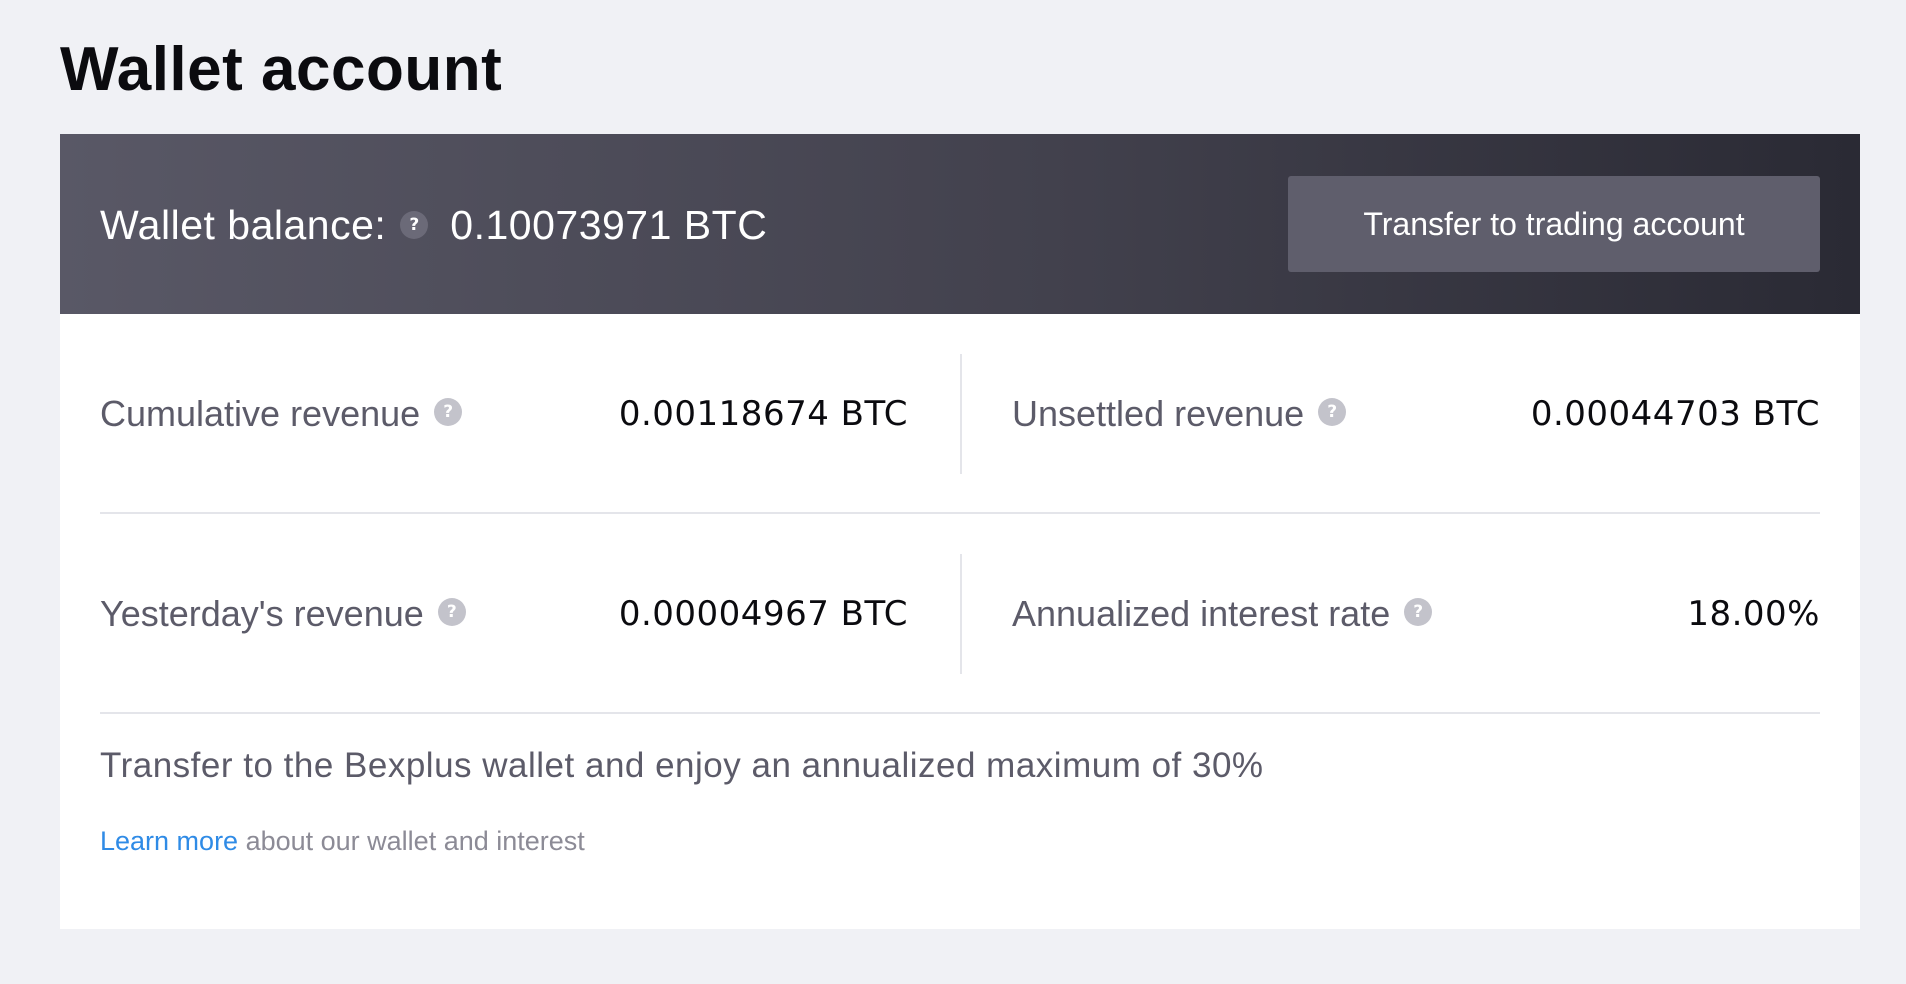 The height and width of the screenshot is (984, 1906). What do you see at coordinates (411, 841) in the screenshot?
I see `learn-more-suffix: about our wallet and interest` at bounding box center [411, 841].